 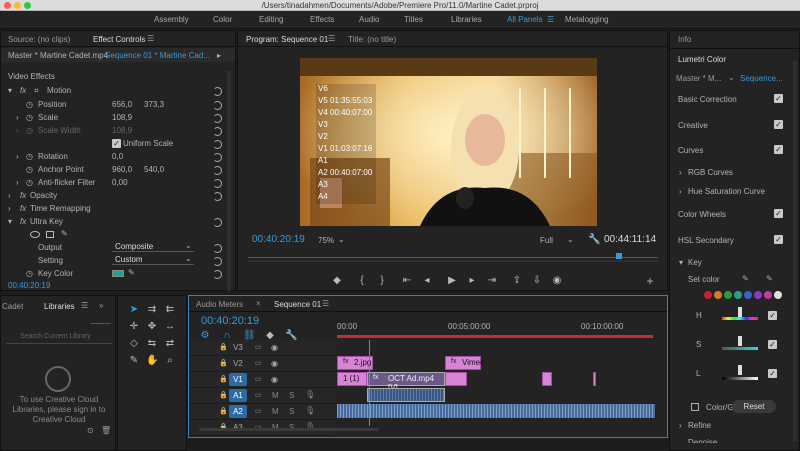 I want to click on rgb-curves-label: RGB Curves, so click(x=710, y=172).